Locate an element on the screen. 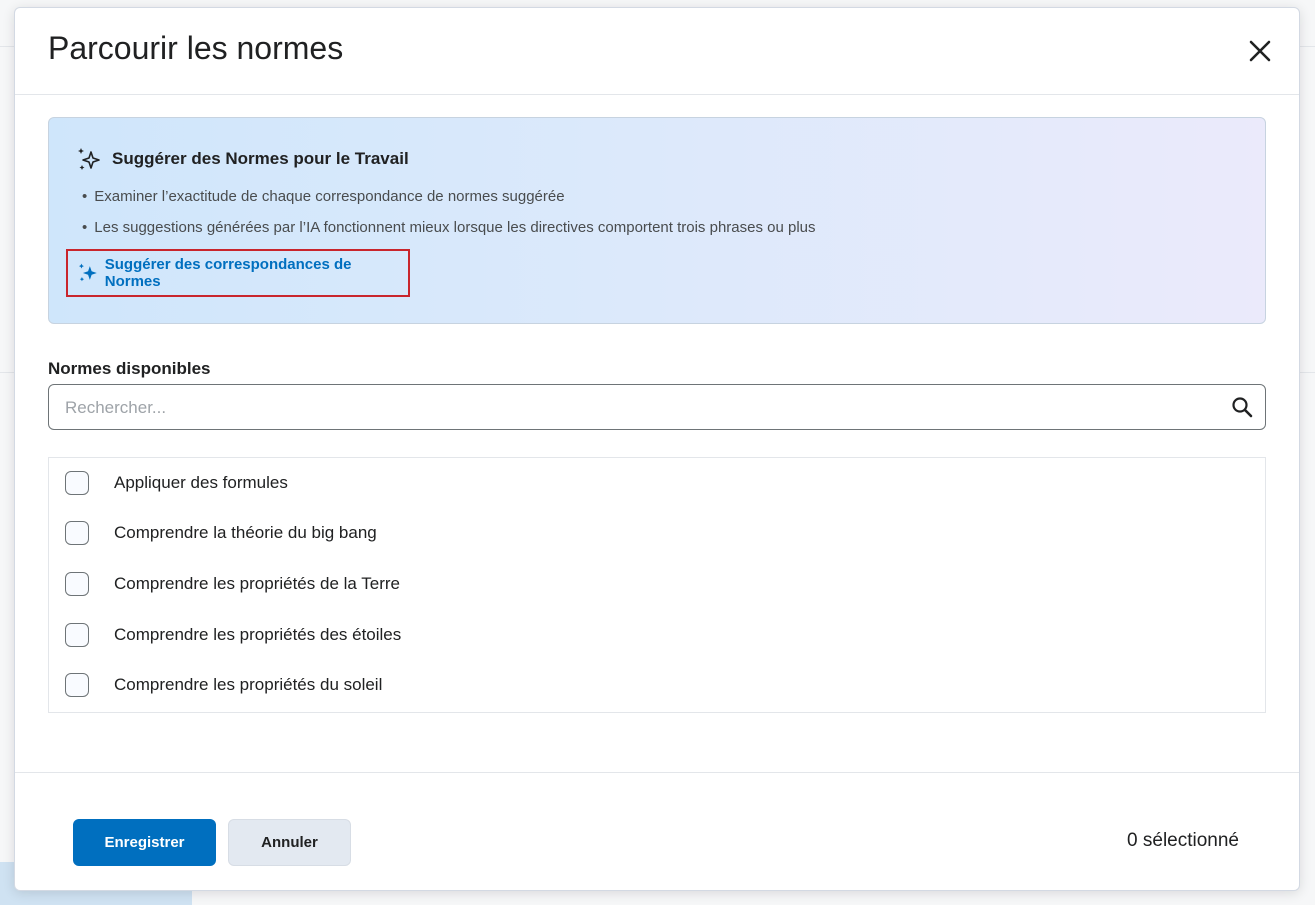 This screenshot has width=1315, height=905. standard-item: Comprendre les propriétés du soleil is located at coordinates (223, 685).